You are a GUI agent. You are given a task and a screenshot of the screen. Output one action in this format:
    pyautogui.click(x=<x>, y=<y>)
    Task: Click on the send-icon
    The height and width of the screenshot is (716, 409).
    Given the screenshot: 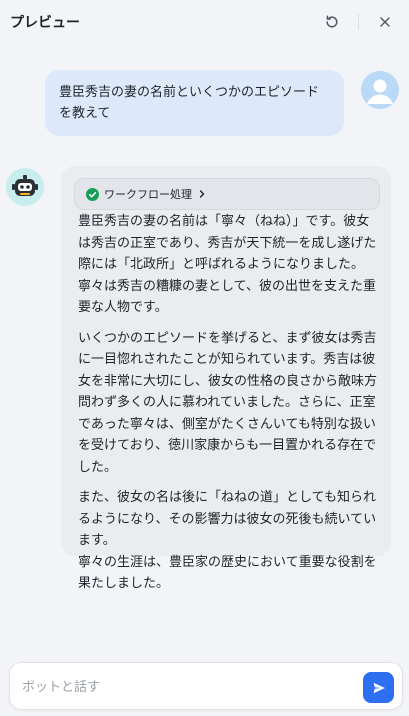 What is the action you would take?
    pyautogui.click(x=379, y=687)
    